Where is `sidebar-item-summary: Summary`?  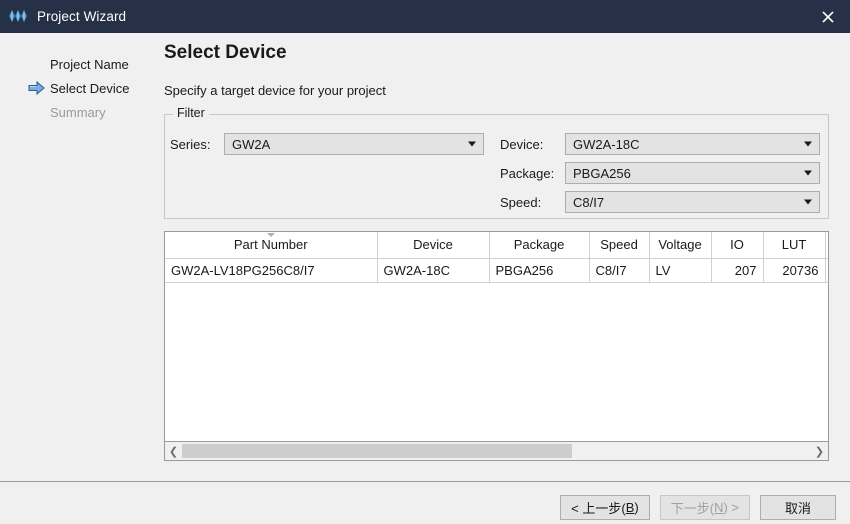
sidebar-item-summary: Summary is located at coordinates (80, 112).